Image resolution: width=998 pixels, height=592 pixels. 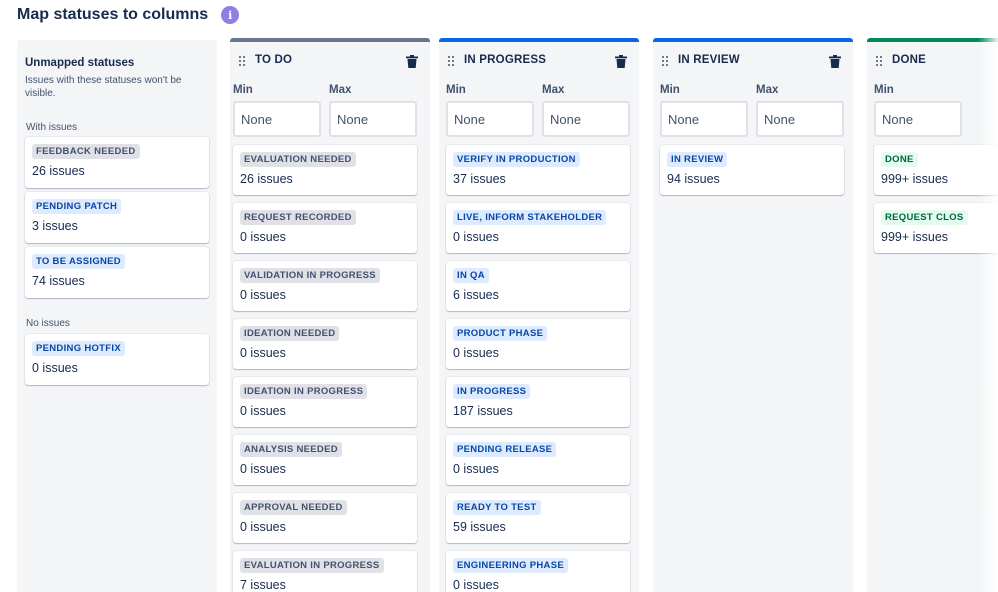 I want to click on status-card: IN REVIEW 94 issues, so click(x=752, y=170).